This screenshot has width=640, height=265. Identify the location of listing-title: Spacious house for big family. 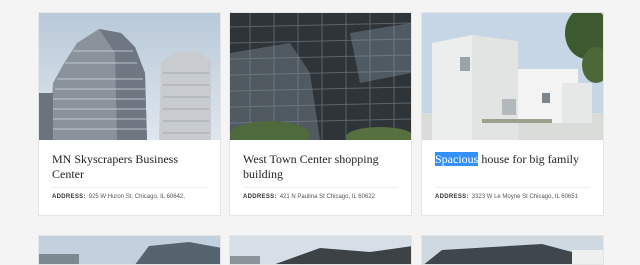
(515, 159).